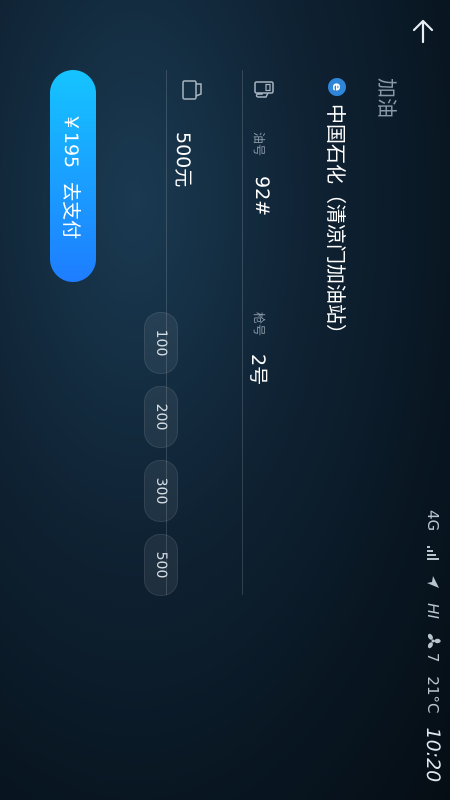  Describe the element at coordinates (433, 657) in the screenshot. I see `fan-level: 7` at that location.